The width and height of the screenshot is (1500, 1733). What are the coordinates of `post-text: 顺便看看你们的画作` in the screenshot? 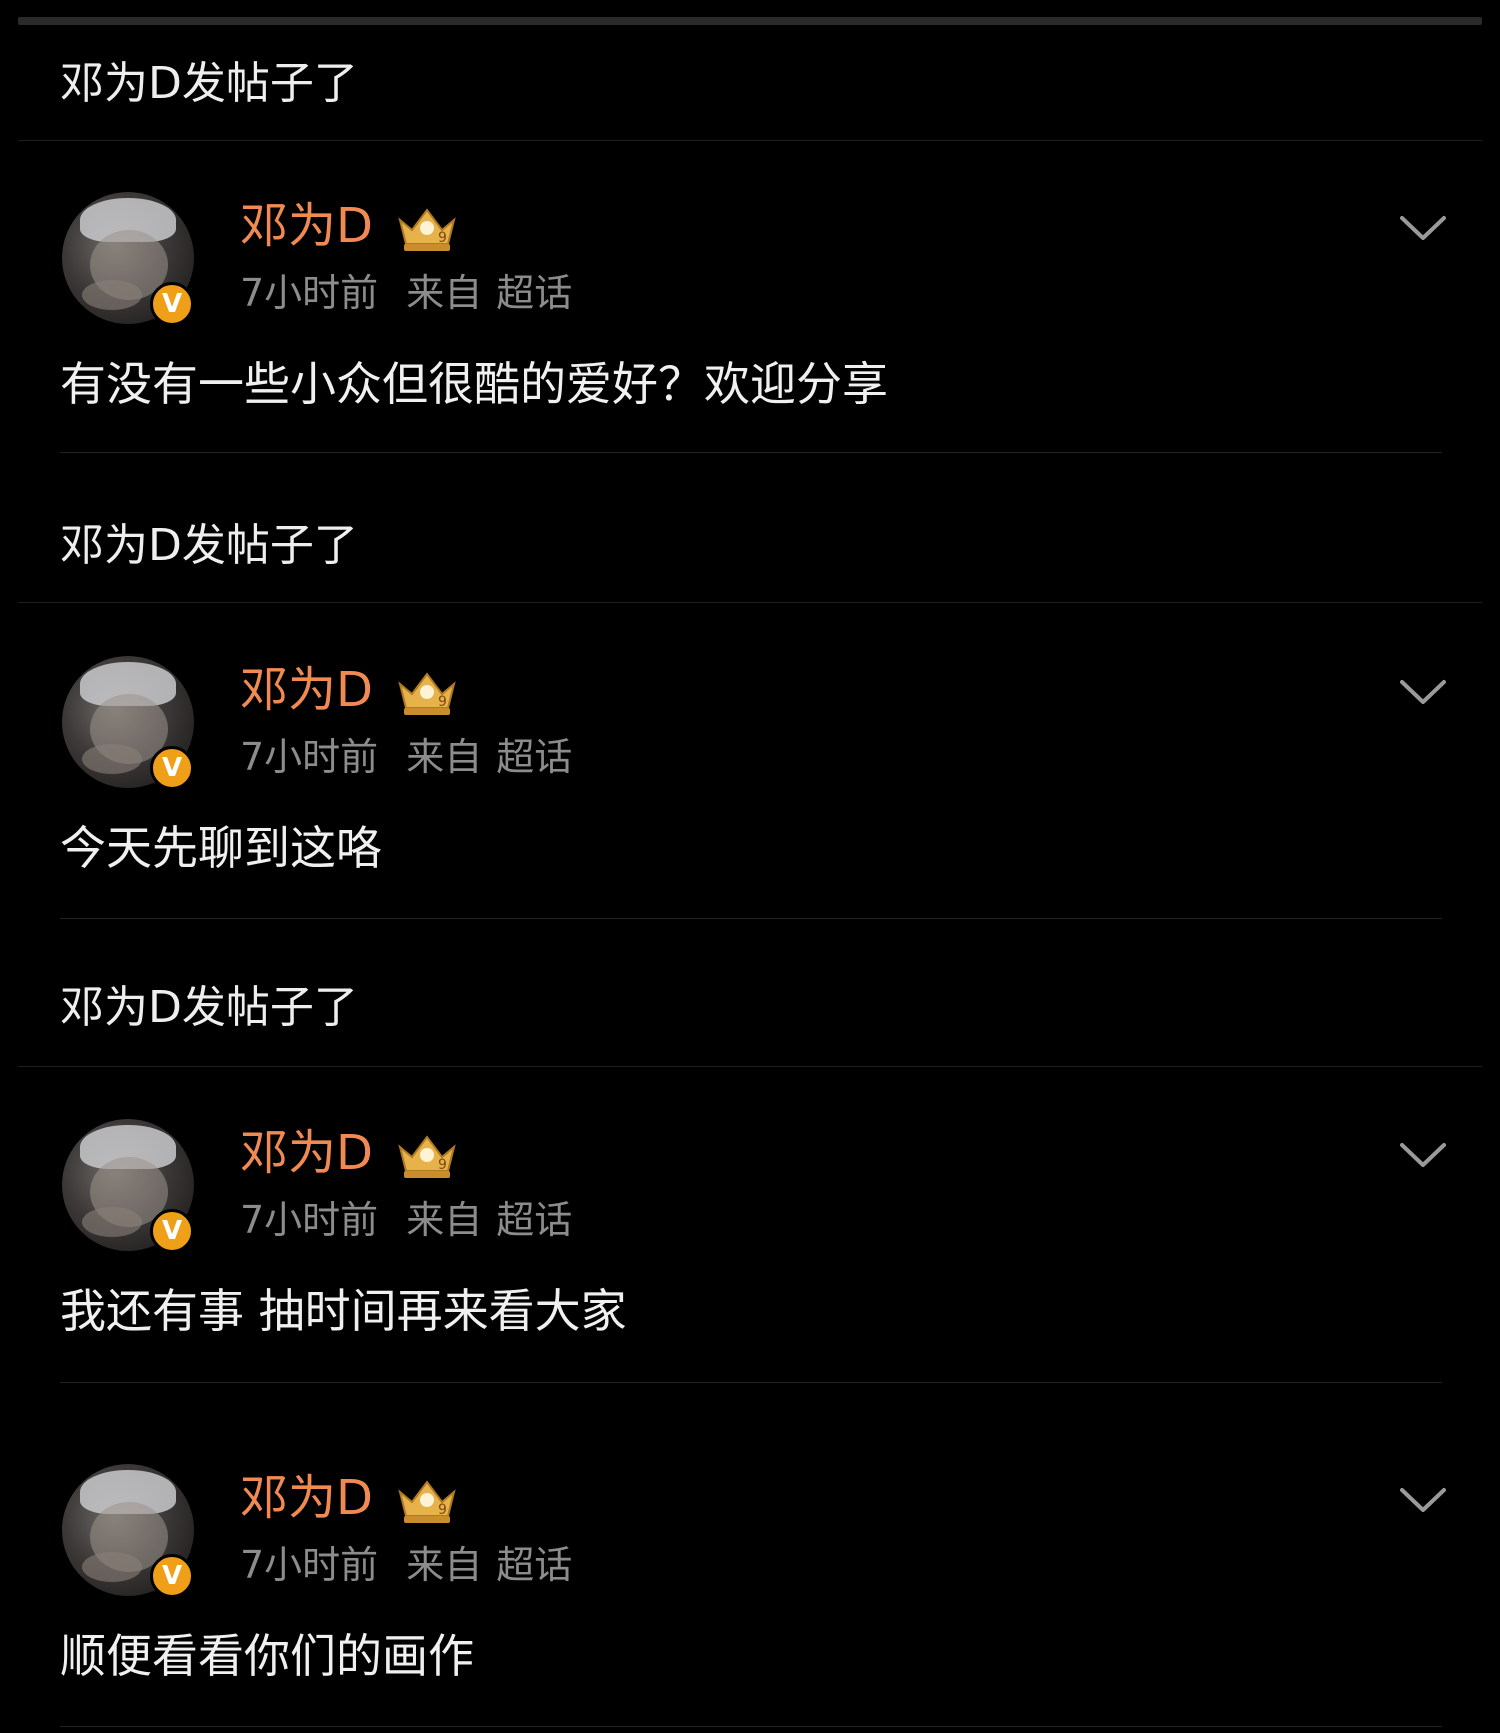 It's located at (267, 1656).